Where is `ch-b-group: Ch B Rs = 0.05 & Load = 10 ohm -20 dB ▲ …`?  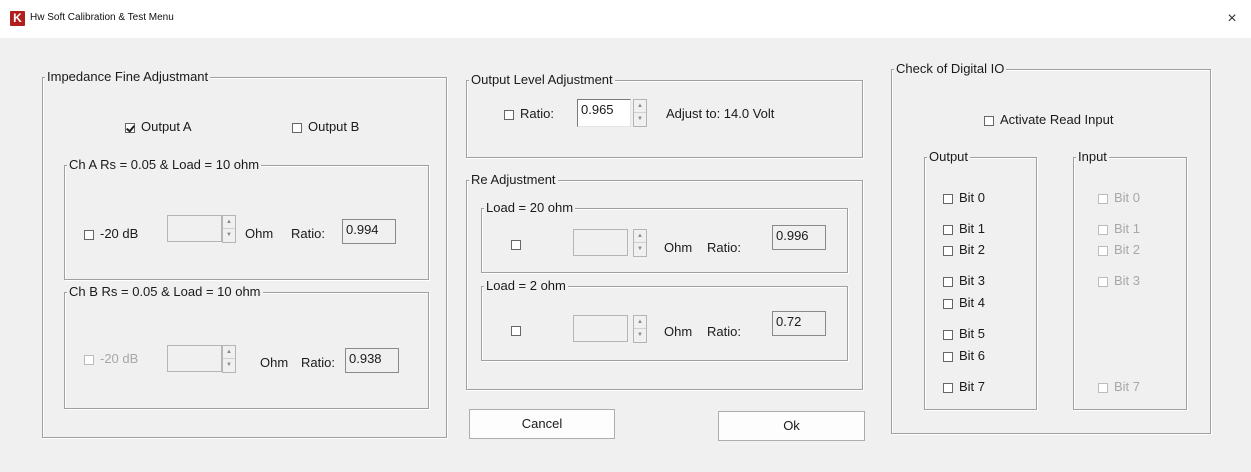 ch-b-group: Ch B Rs = 0.05 & Load = 10 ohm -20 dB ▲ … is located at coordinates (246, 346).